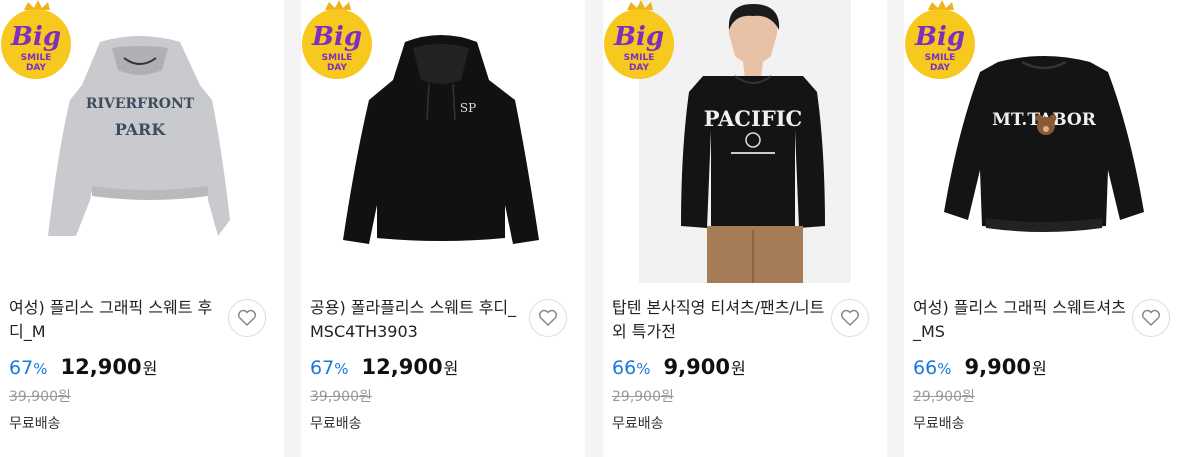 The width and height of the screenshot is (1186, 457). Describe the element at coordinates (140, 104) in the screenshot. I see `graphic-print: RIVERFRONT` at that location.